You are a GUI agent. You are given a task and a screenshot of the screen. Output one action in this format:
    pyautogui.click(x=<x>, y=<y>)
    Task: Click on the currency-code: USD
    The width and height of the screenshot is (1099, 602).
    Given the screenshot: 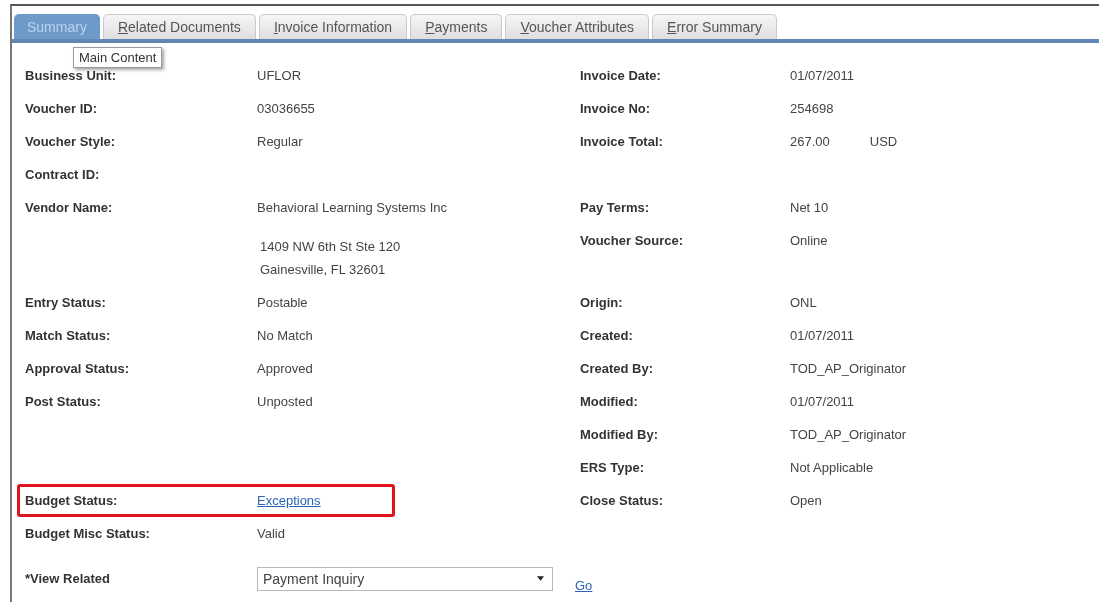 What is the action you would take?
    pyautogui.click(x=883, y=141)
    